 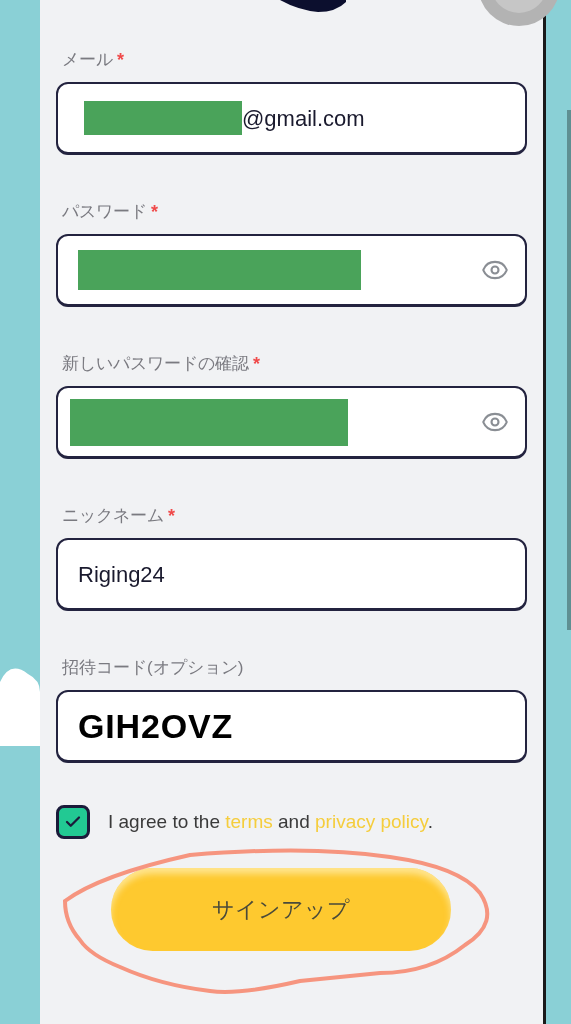 I want to click on input-field: Riging24, so click(x=291, y=574).